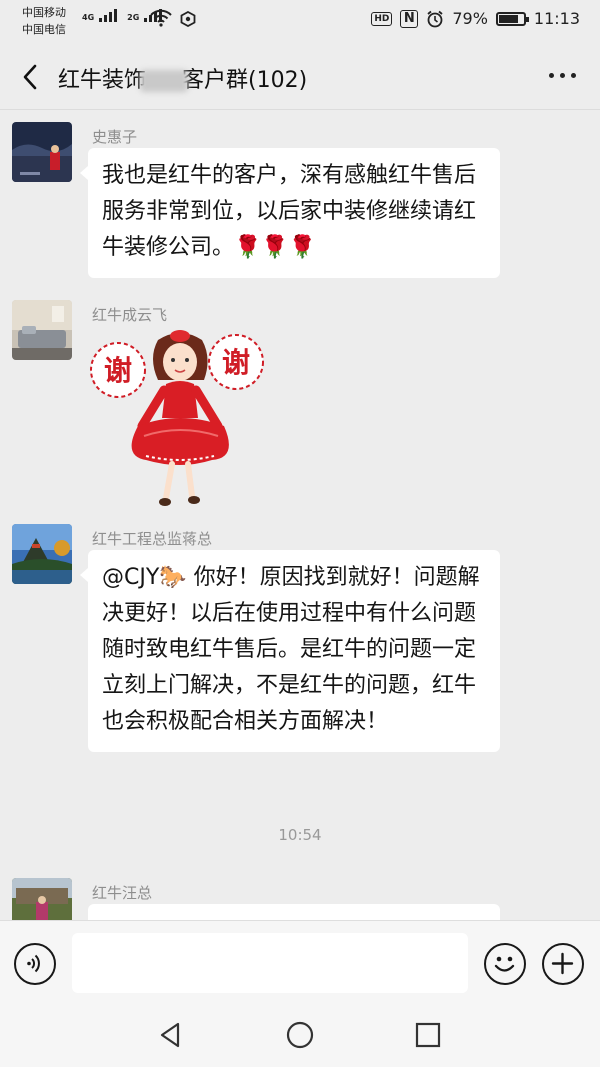 Image resolution: width=600 pixels, height=1067 pixels. I want to click on wifi-icon, so click(161, 18).